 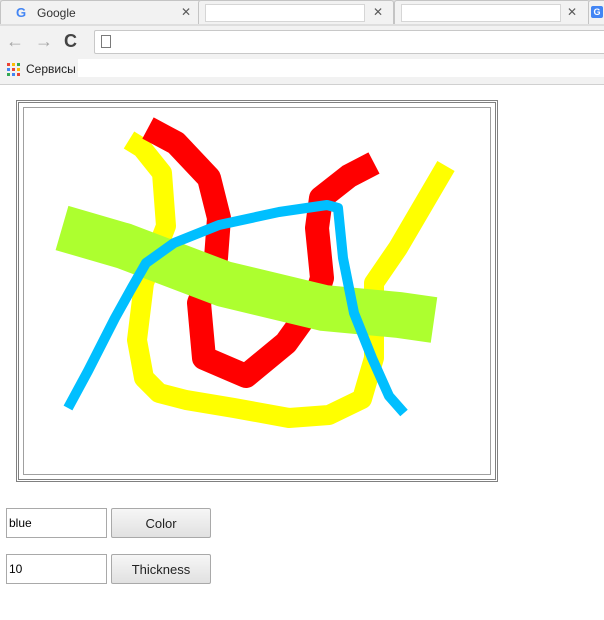 I want to click on tab-google: G Google ✕, so click(x=101, y=12).